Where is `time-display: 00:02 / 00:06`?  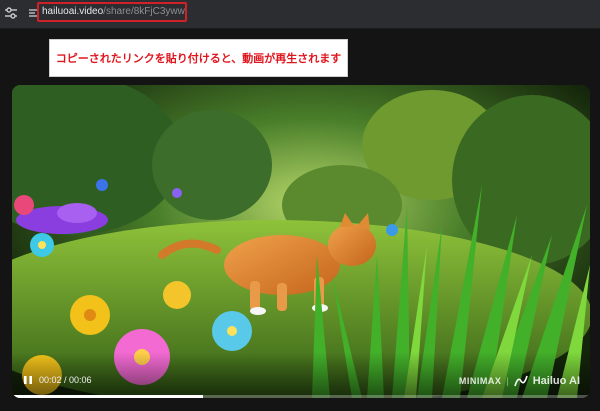 time-display: 00:02 / 00:06 is located at coordinates (65, 380).